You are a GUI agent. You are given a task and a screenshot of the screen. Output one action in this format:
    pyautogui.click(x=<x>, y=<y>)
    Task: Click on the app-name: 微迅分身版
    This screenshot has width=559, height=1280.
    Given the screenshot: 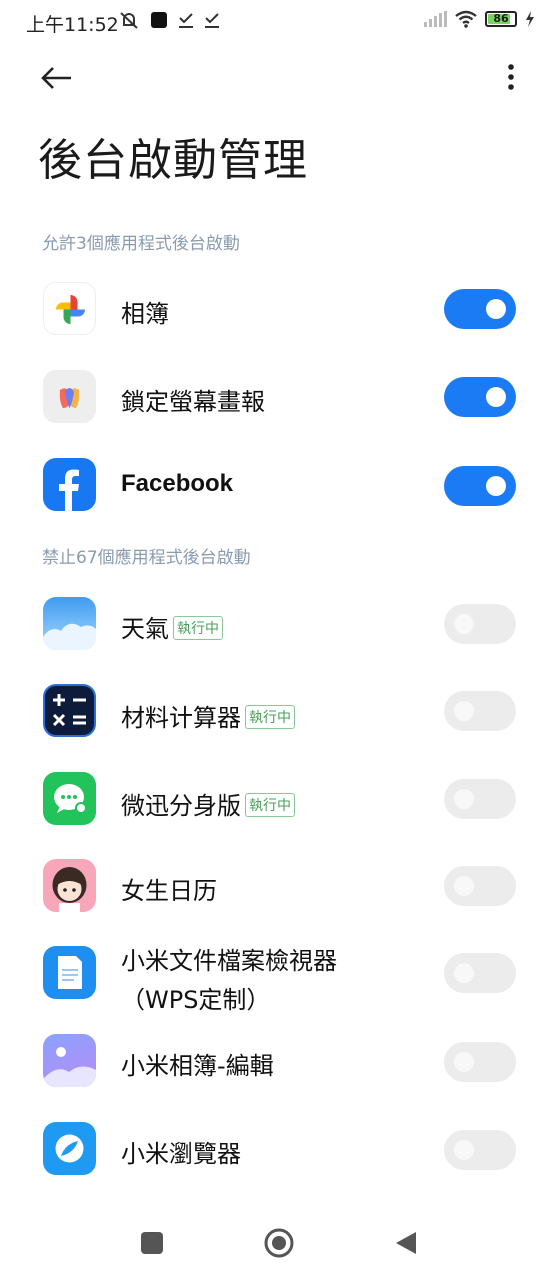 What is the action you would take?
    pyautogui.click(x=181, y=806)
    